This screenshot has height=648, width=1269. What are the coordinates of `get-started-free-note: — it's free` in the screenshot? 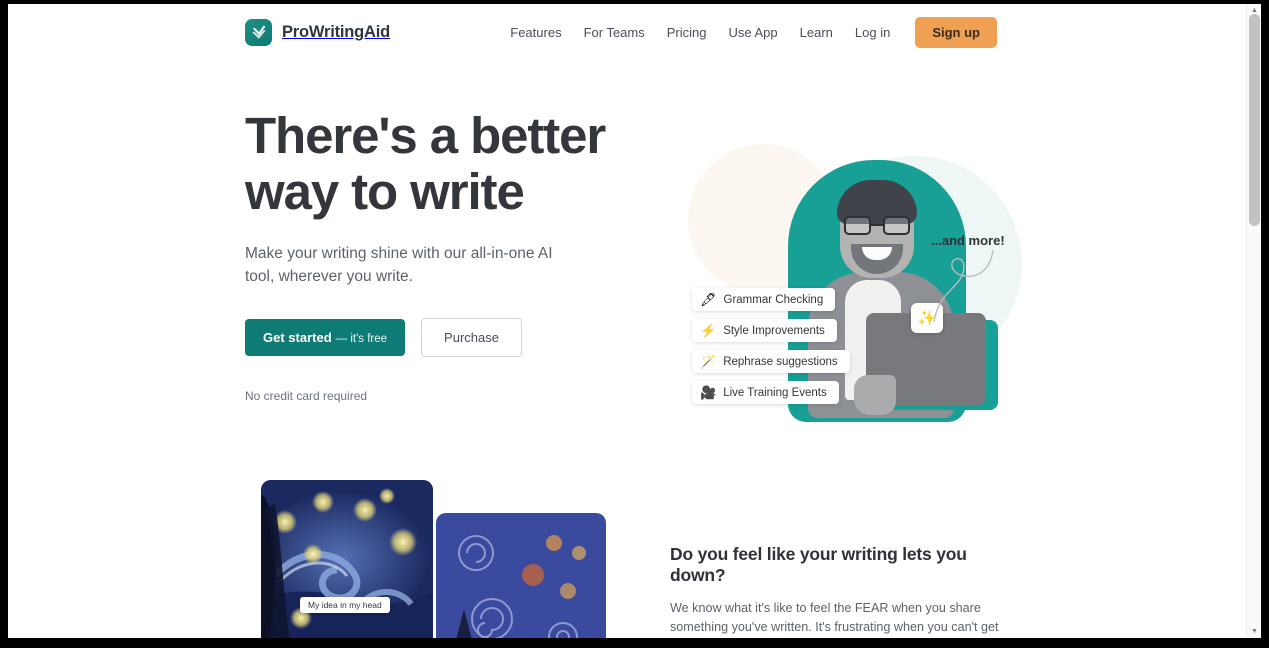 It's located at (361, 339).